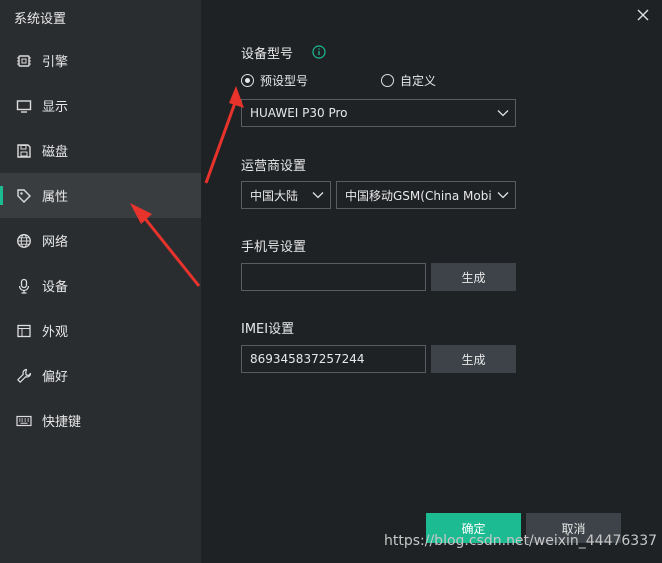  I want to click on sidebar-item-devices: 设备, so click(100, 285).